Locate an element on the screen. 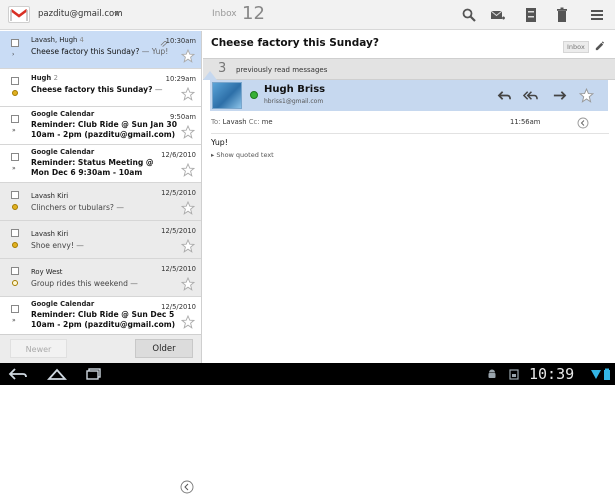 The image size is (615, 496). row-subject: Reminder: Club Ride @ Sun Jan 30 is located at coordinates (104, 124).